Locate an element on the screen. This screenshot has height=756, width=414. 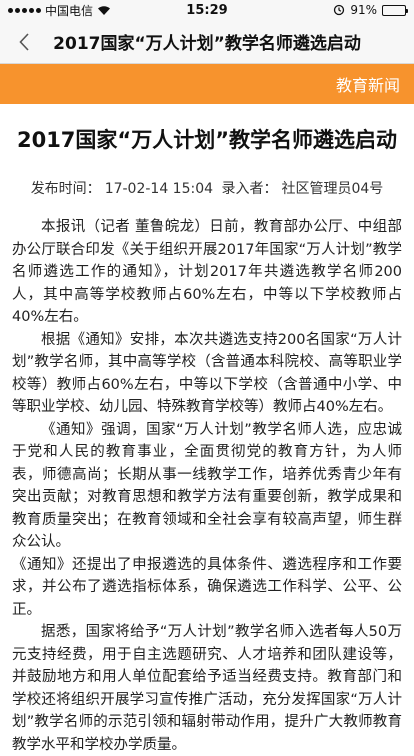
author-name: 社区管理员04号 is located at coordinates (332, 189).